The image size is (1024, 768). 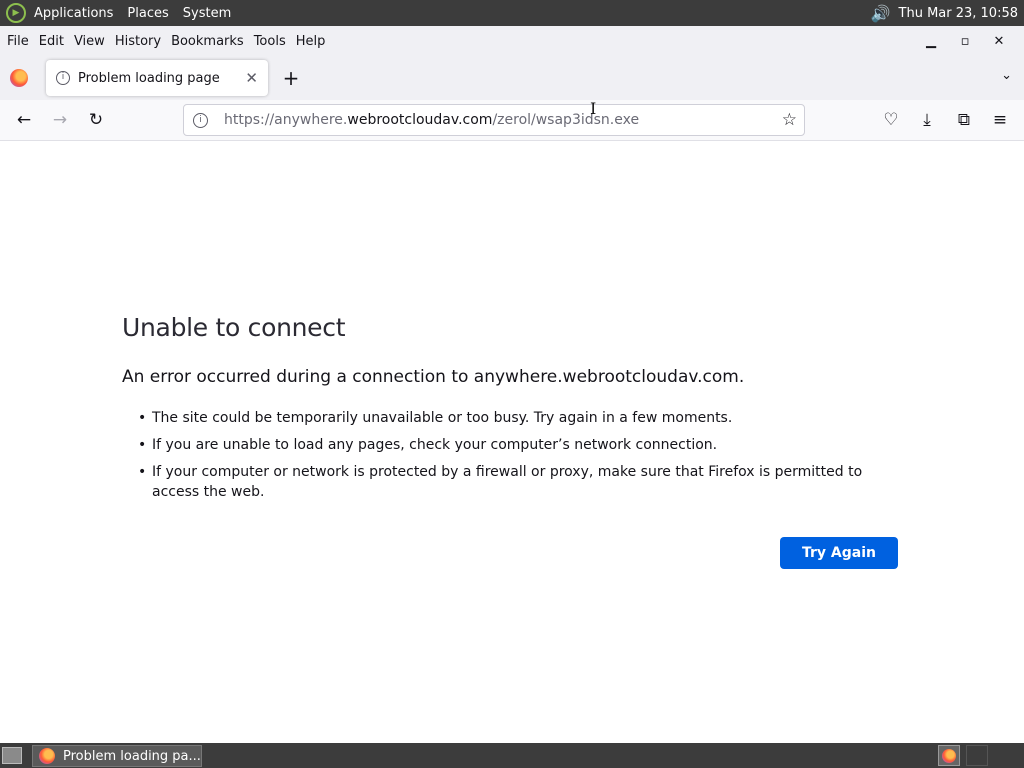 What do you see at coordinates (927, 121) in the screenshot?
I see `downloads-icon: ⤓` at bounding box center [927, 121].